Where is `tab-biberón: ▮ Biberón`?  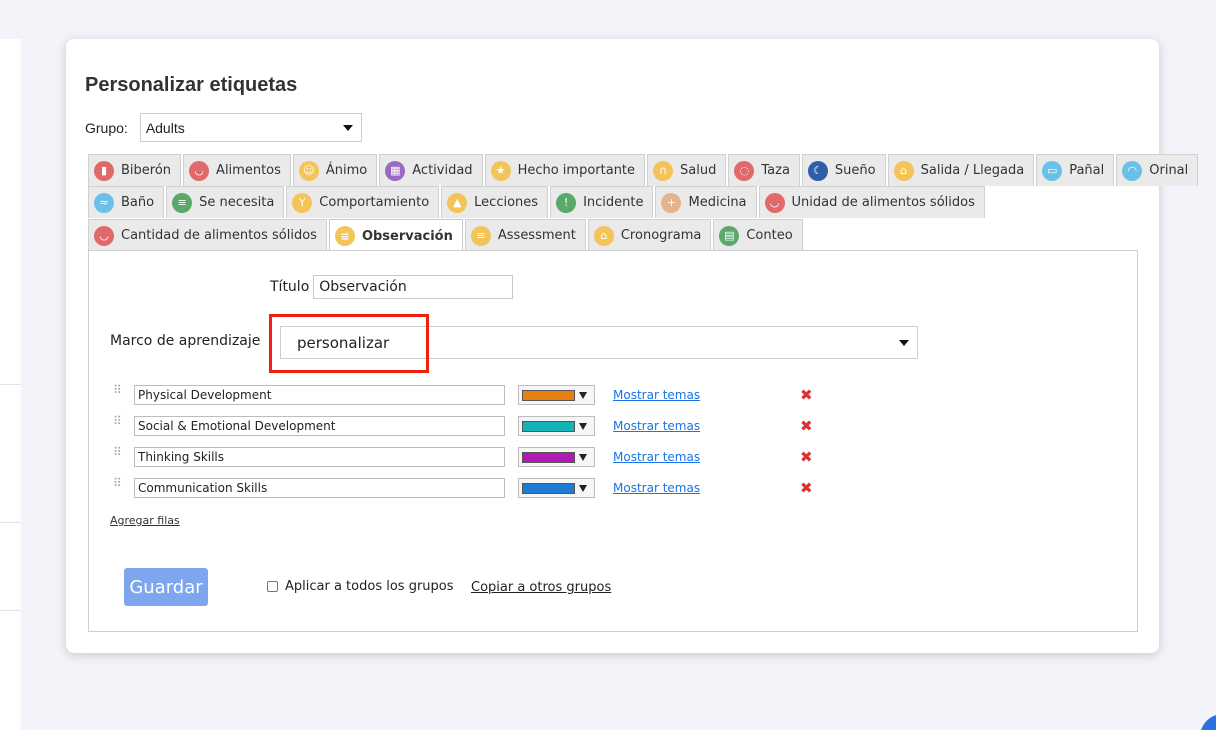
tab-biberón: ▮ Biberón is located at coordinates (135, 170).